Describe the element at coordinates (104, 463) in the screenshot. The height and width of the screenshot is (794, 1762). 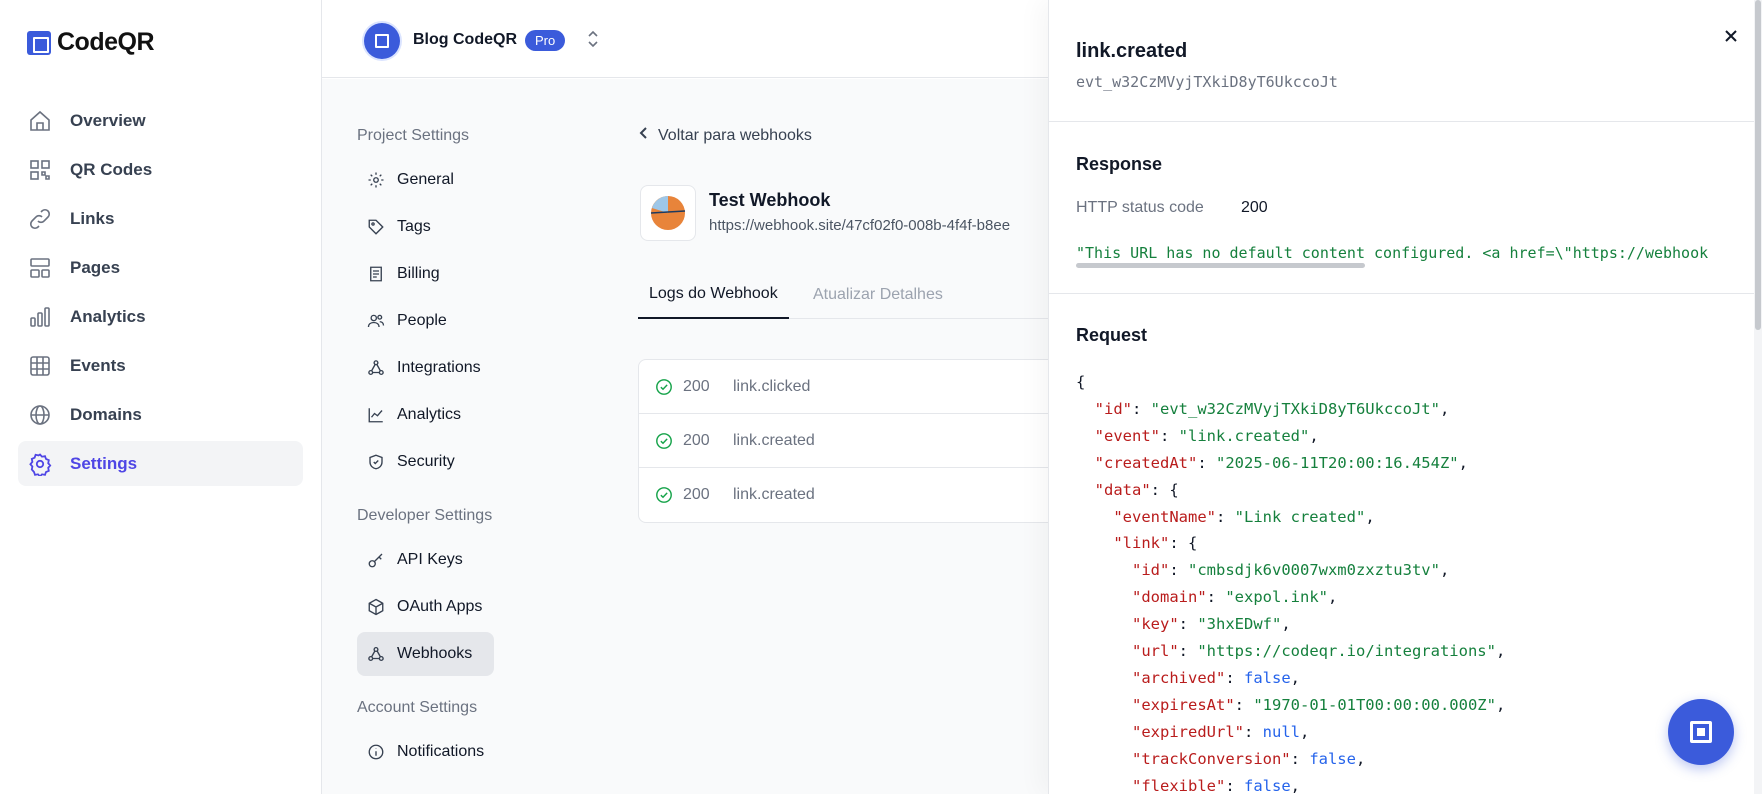
I see `sidebar-item-label: Settings` at that location.